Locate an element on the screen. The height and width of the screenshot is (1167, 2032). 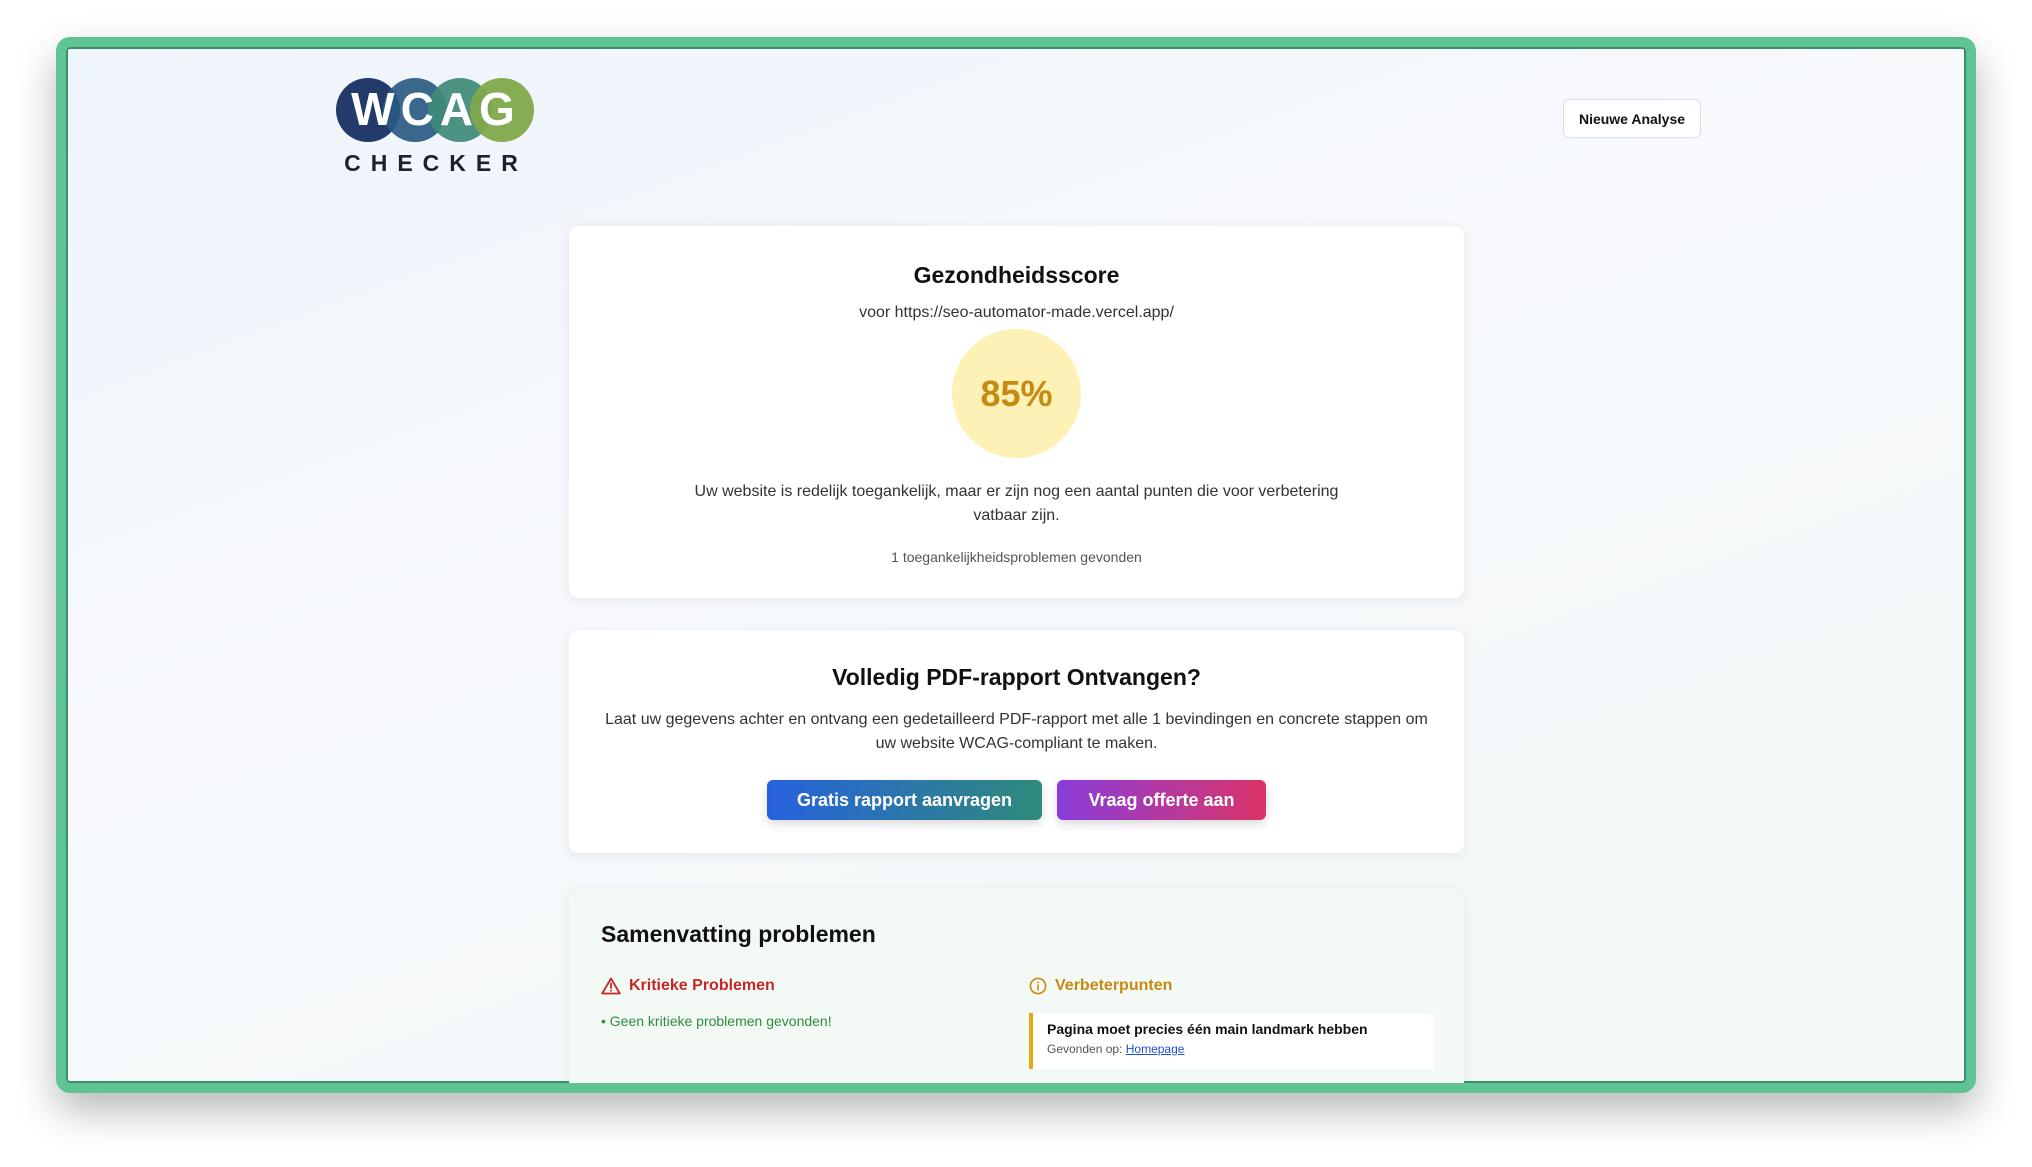
improvement-item-found: Gevonden op: Homepage is located at coordinates (1233, 1049).